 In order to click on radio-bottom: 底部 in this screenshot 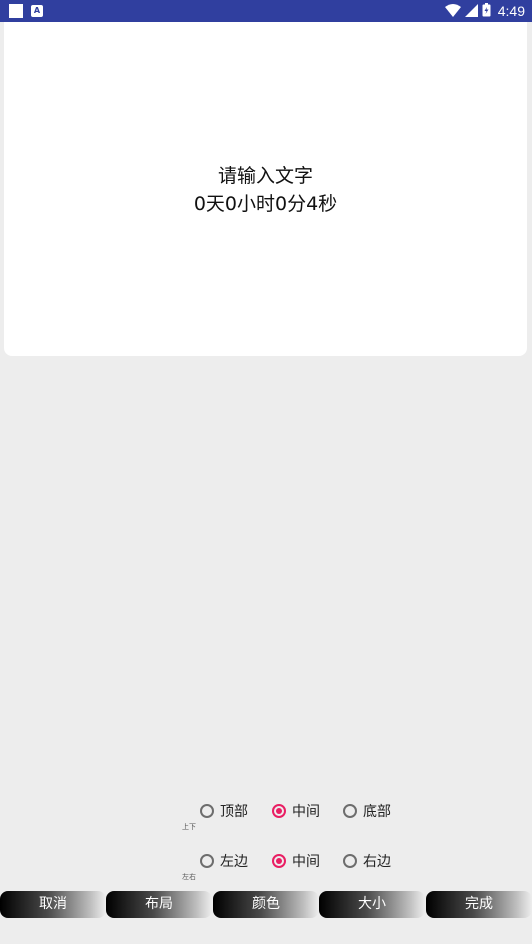, I will do `click(367, 811)`.